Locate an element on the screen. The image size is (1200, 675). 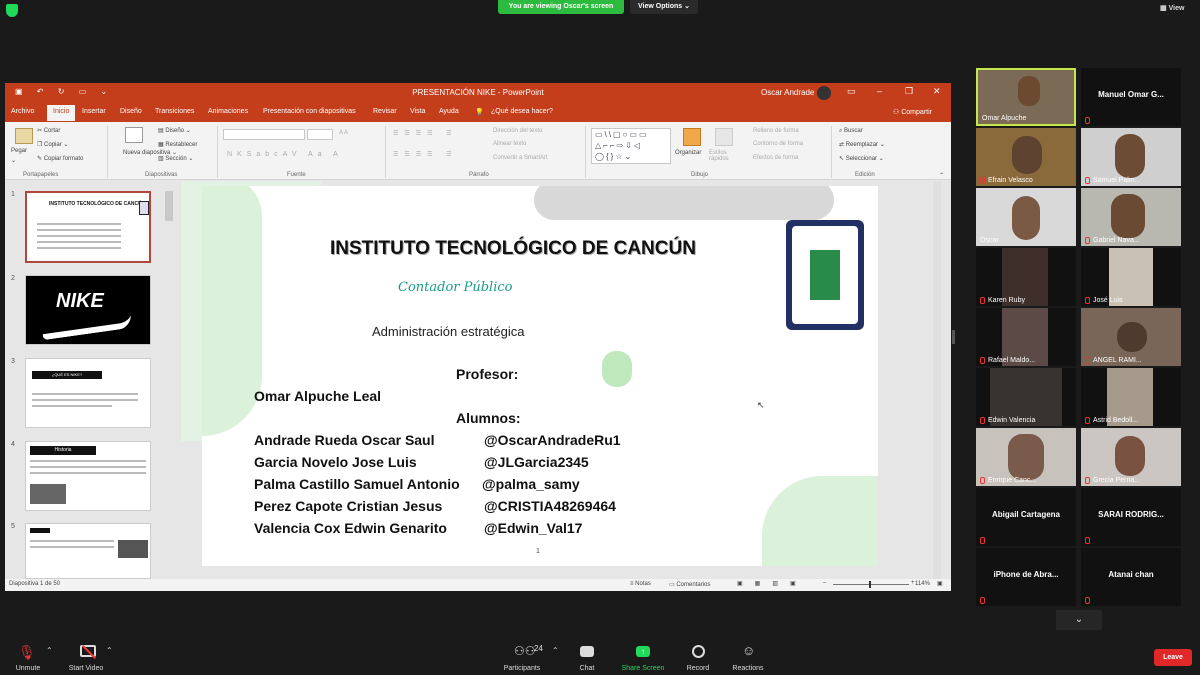
quick-styles-button: Estilos rápidos is located at coordinates (724, 156).